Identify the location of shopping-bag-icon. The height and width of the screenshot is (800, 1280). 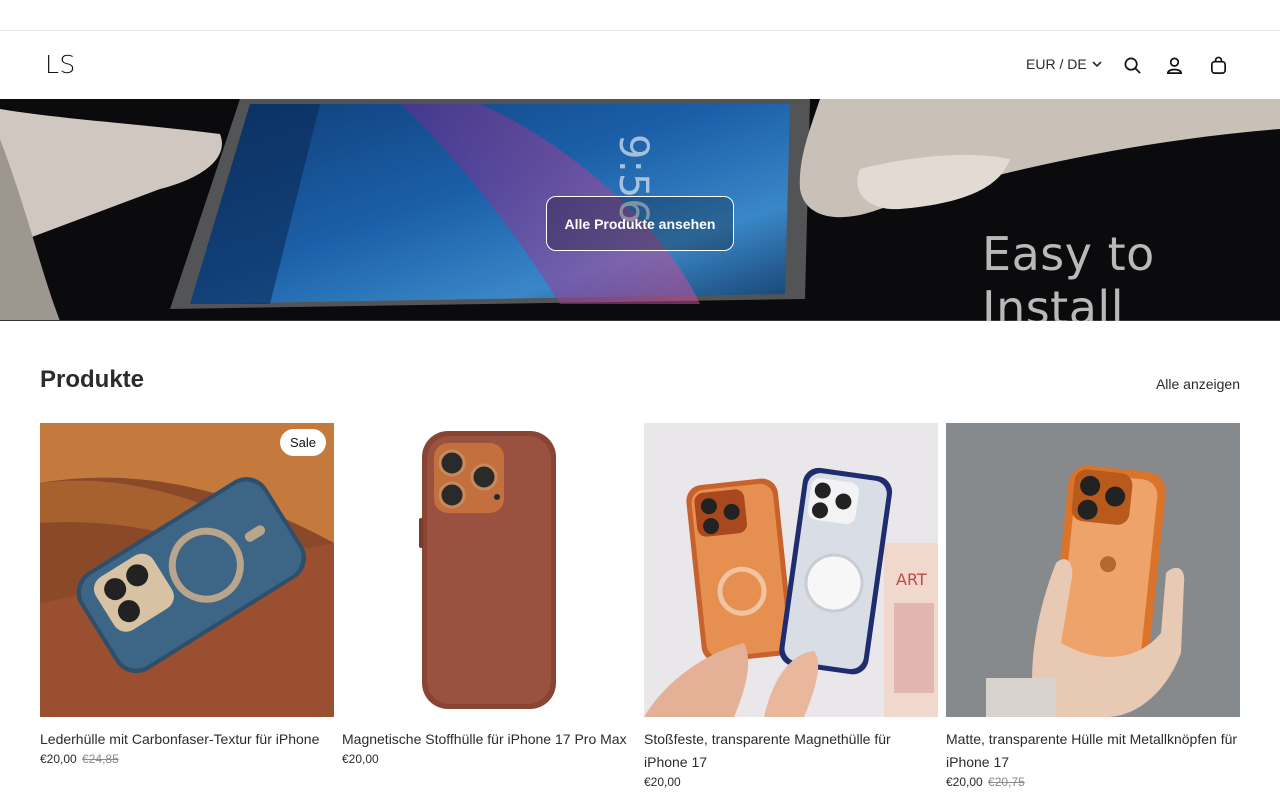
(1218, 65).